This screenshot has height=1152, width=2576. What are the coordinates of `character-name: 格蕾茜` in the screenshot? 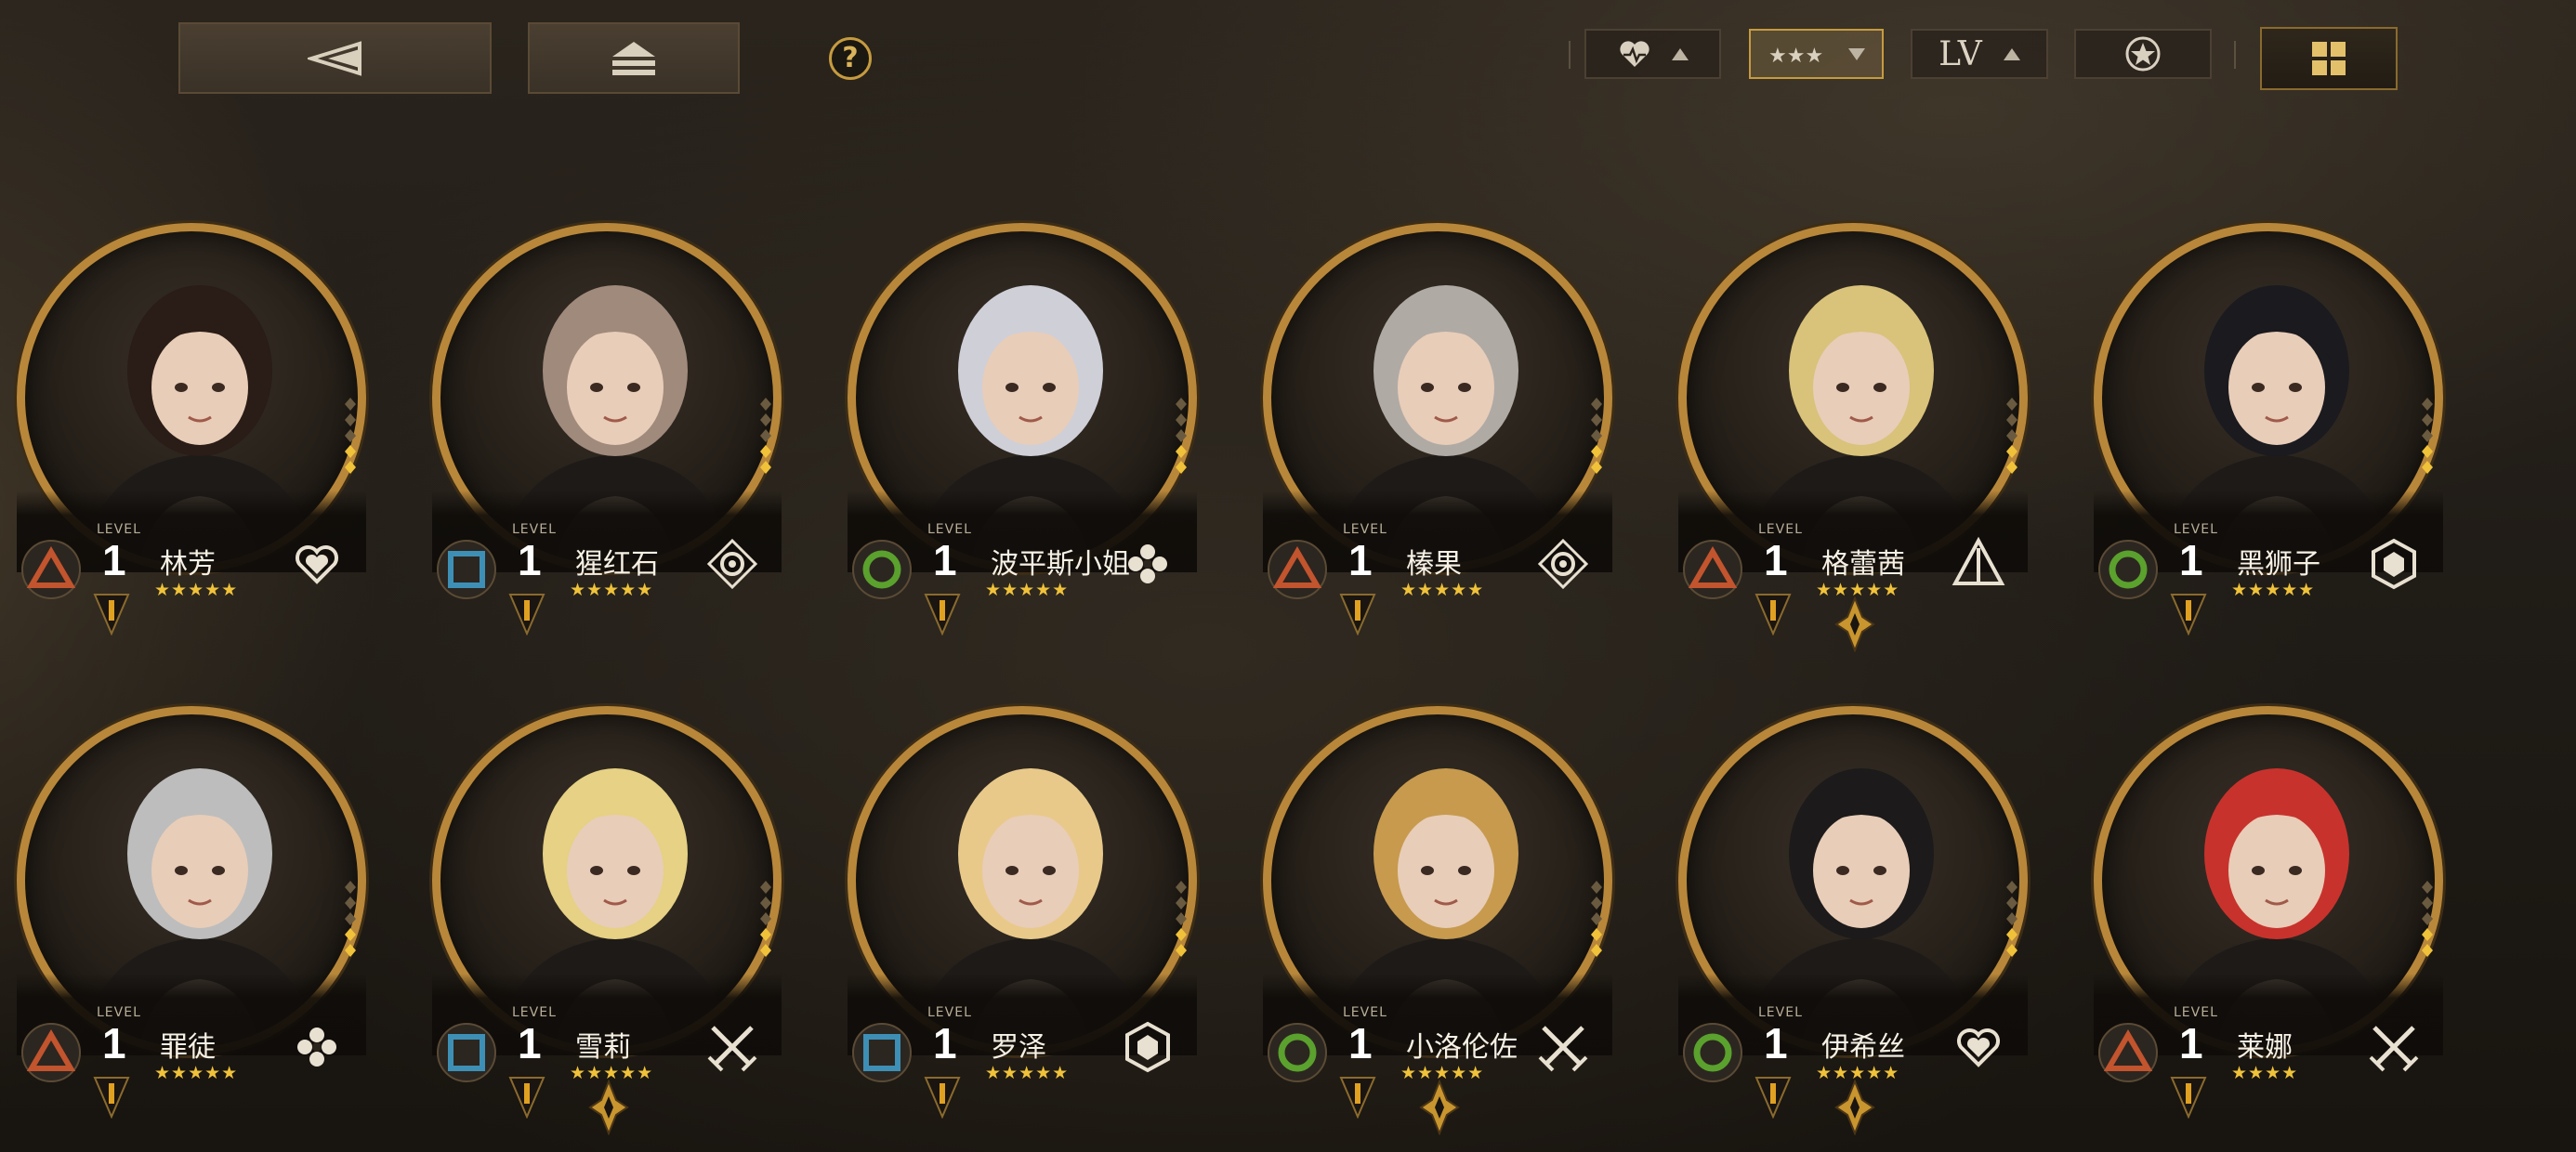 It's located at (1863, 564).